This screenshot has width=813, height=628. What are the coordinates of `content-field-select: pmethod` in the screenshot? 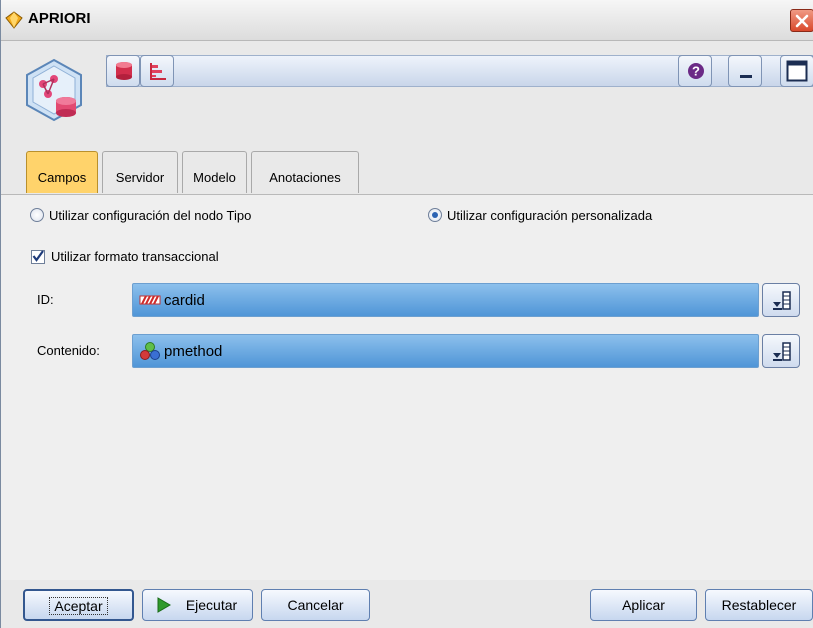 It's located at (445, 351).